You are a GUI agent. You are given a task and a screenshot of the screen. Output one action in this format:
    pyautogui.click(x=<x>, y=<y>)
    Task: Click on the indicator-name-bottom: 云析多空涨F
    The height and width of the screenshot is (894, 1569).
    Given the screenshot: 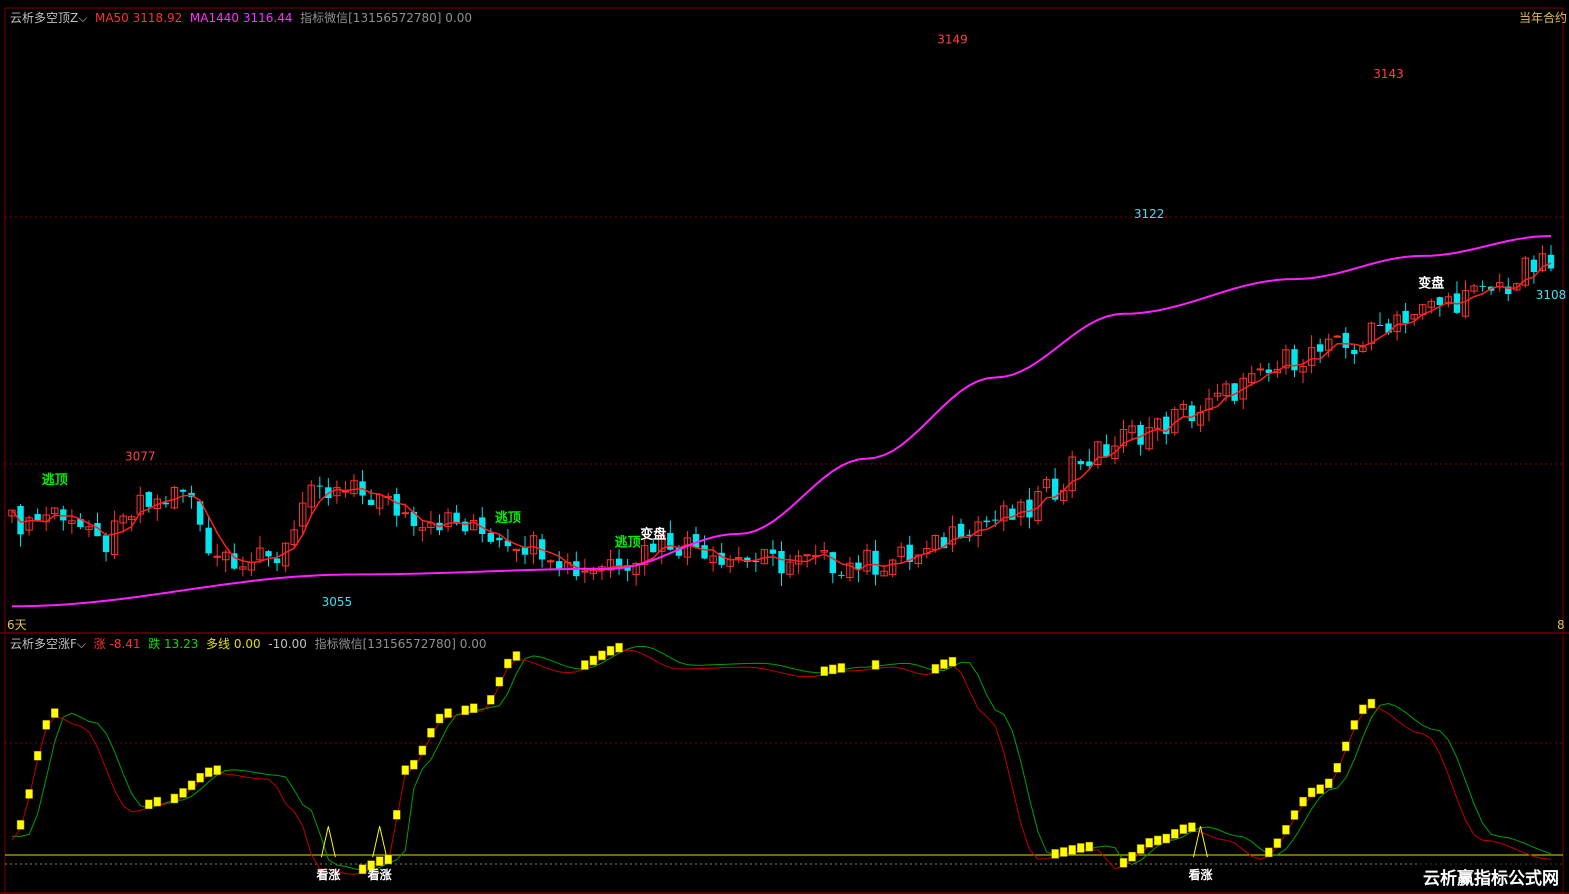 What is the action you would take?
    pyautogui.click(x=43, y=644)
    